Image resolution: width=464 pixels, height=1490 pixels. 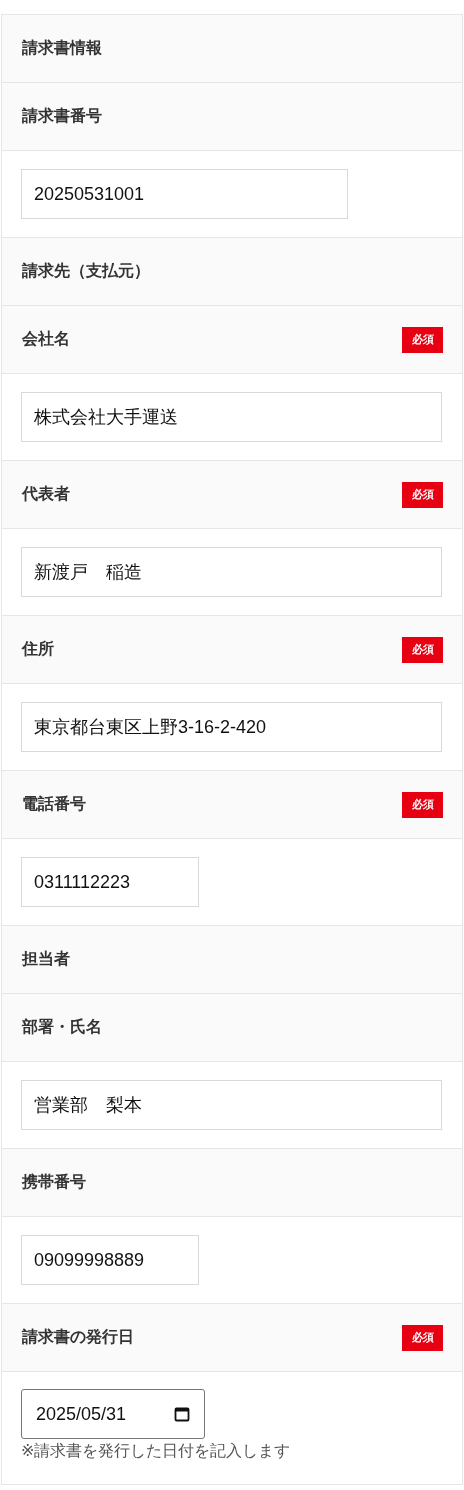 I want to click on input-field: 株式会社大手運送, so click(x=231, y=417).